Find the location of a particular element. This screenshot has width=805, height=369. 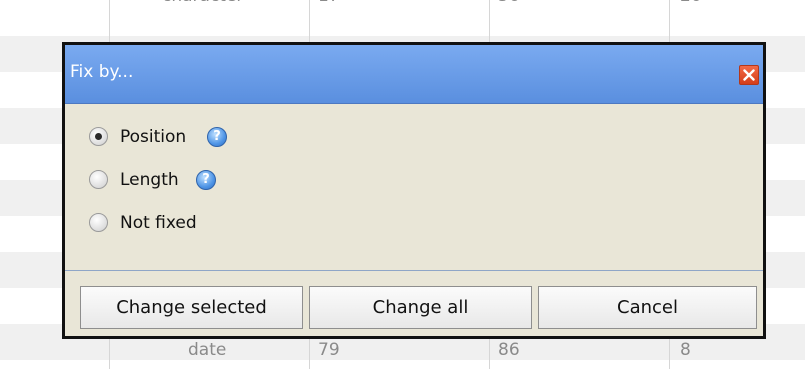

option-not-fixed: Not fixed is located at coordinates (179, 223).